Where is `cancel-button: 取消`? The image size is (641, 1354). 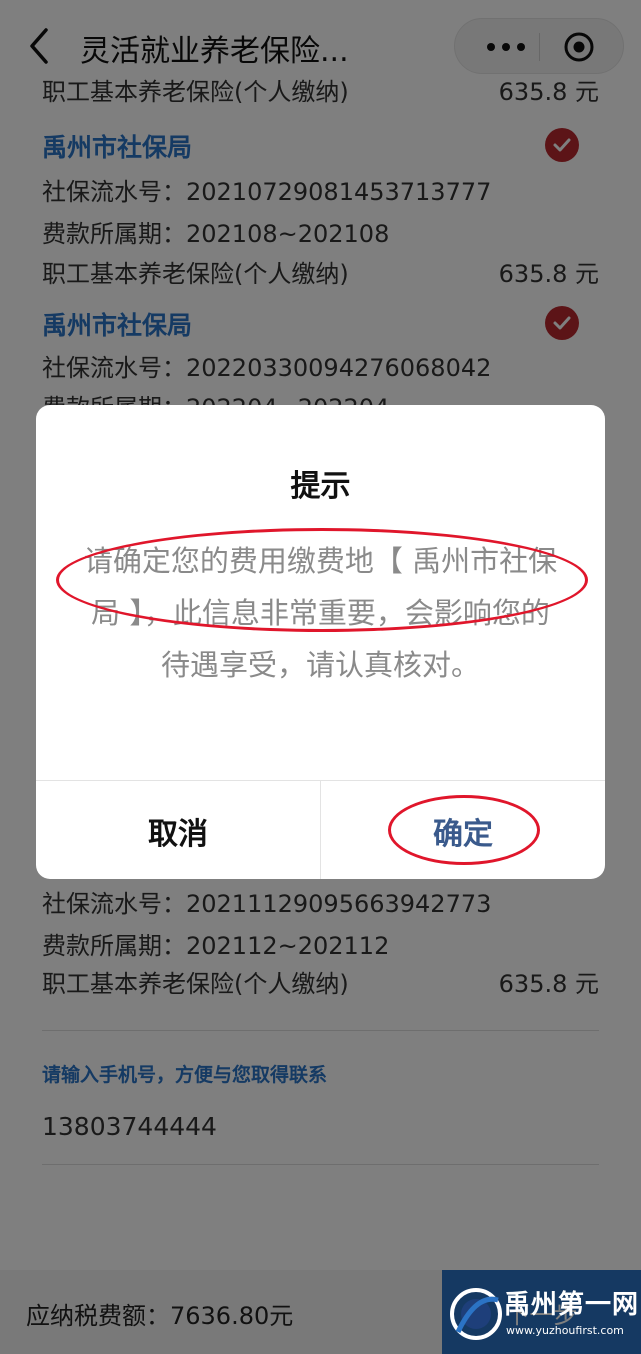
cancel-button: 取消 is located at coordinates (178, 830).